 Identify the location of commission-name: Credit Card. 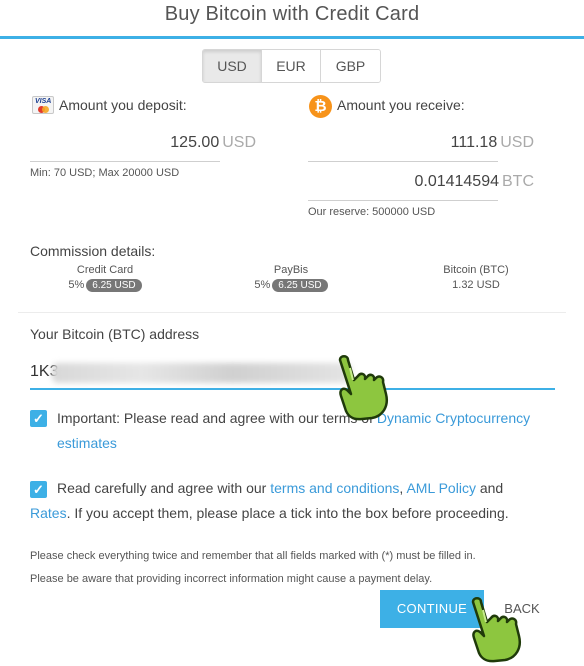
(105, 270).